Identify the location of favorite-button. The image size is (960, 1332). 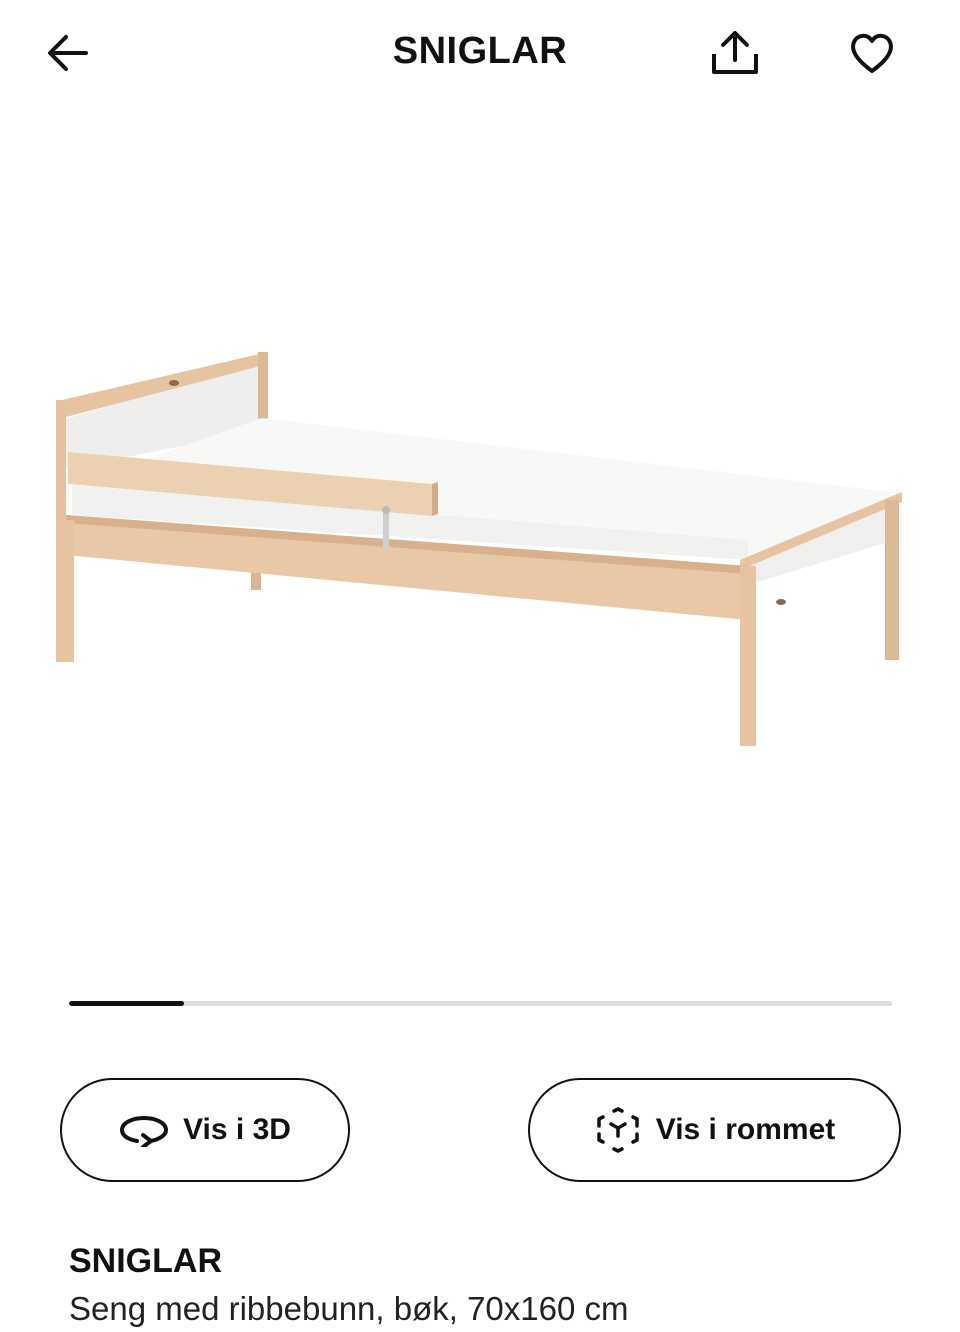
(872, 53).